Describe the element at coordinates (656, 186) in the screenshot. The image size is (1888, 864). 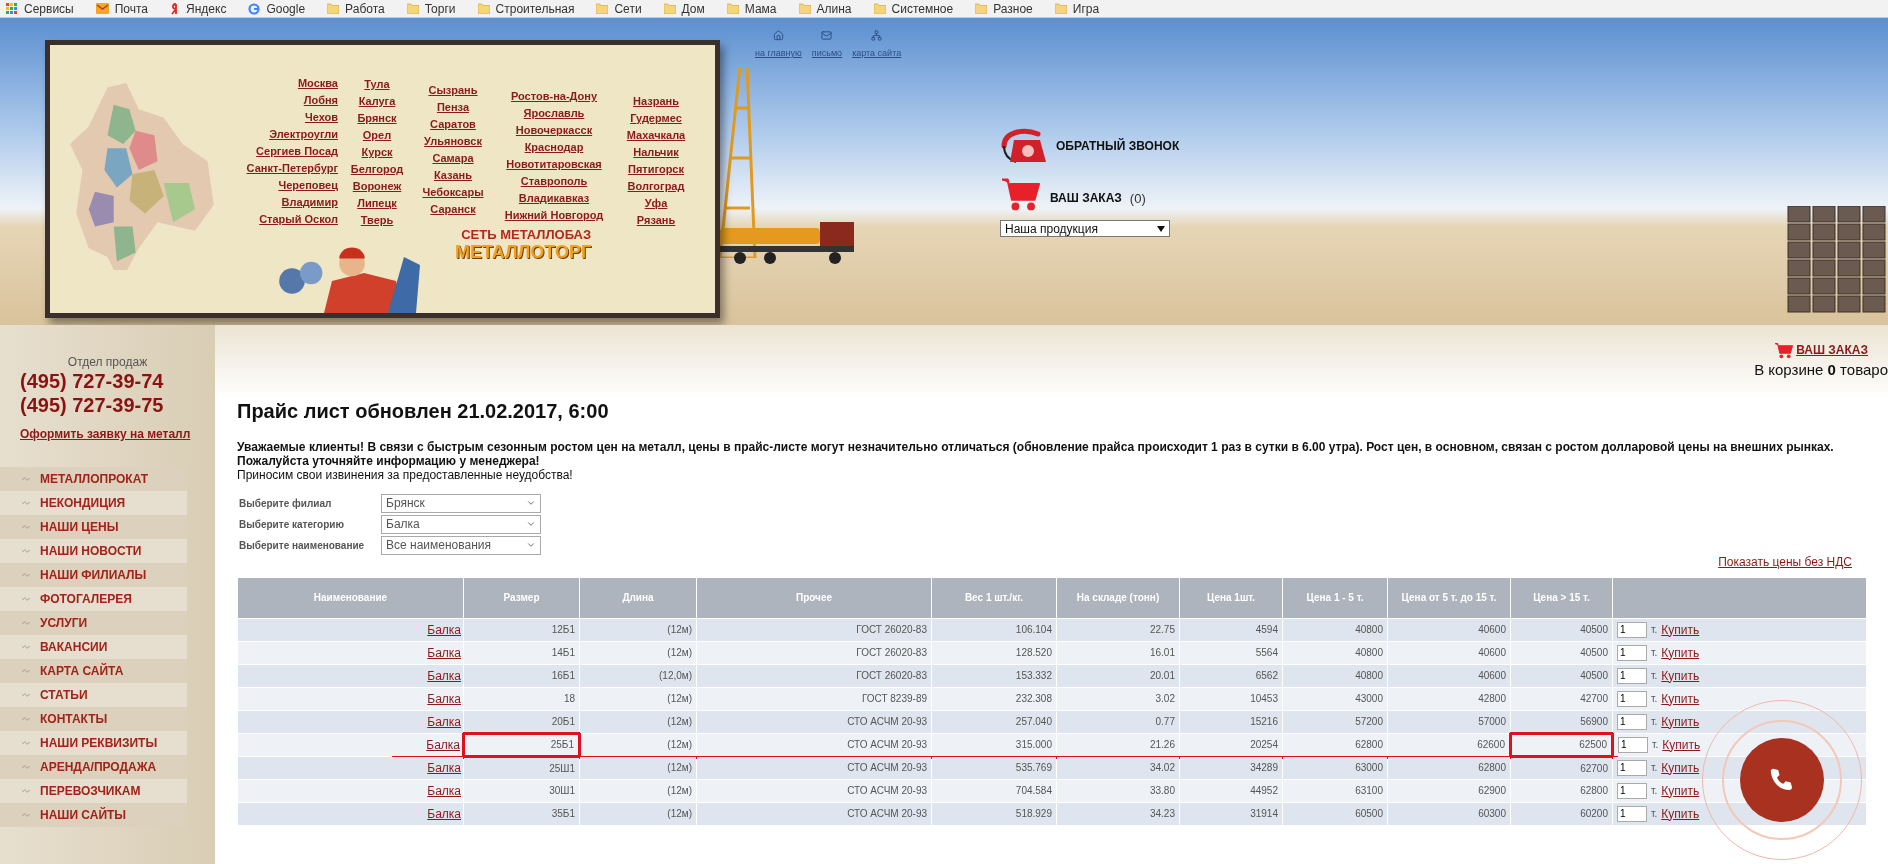
I see `city-link: Волгоград` at that location.